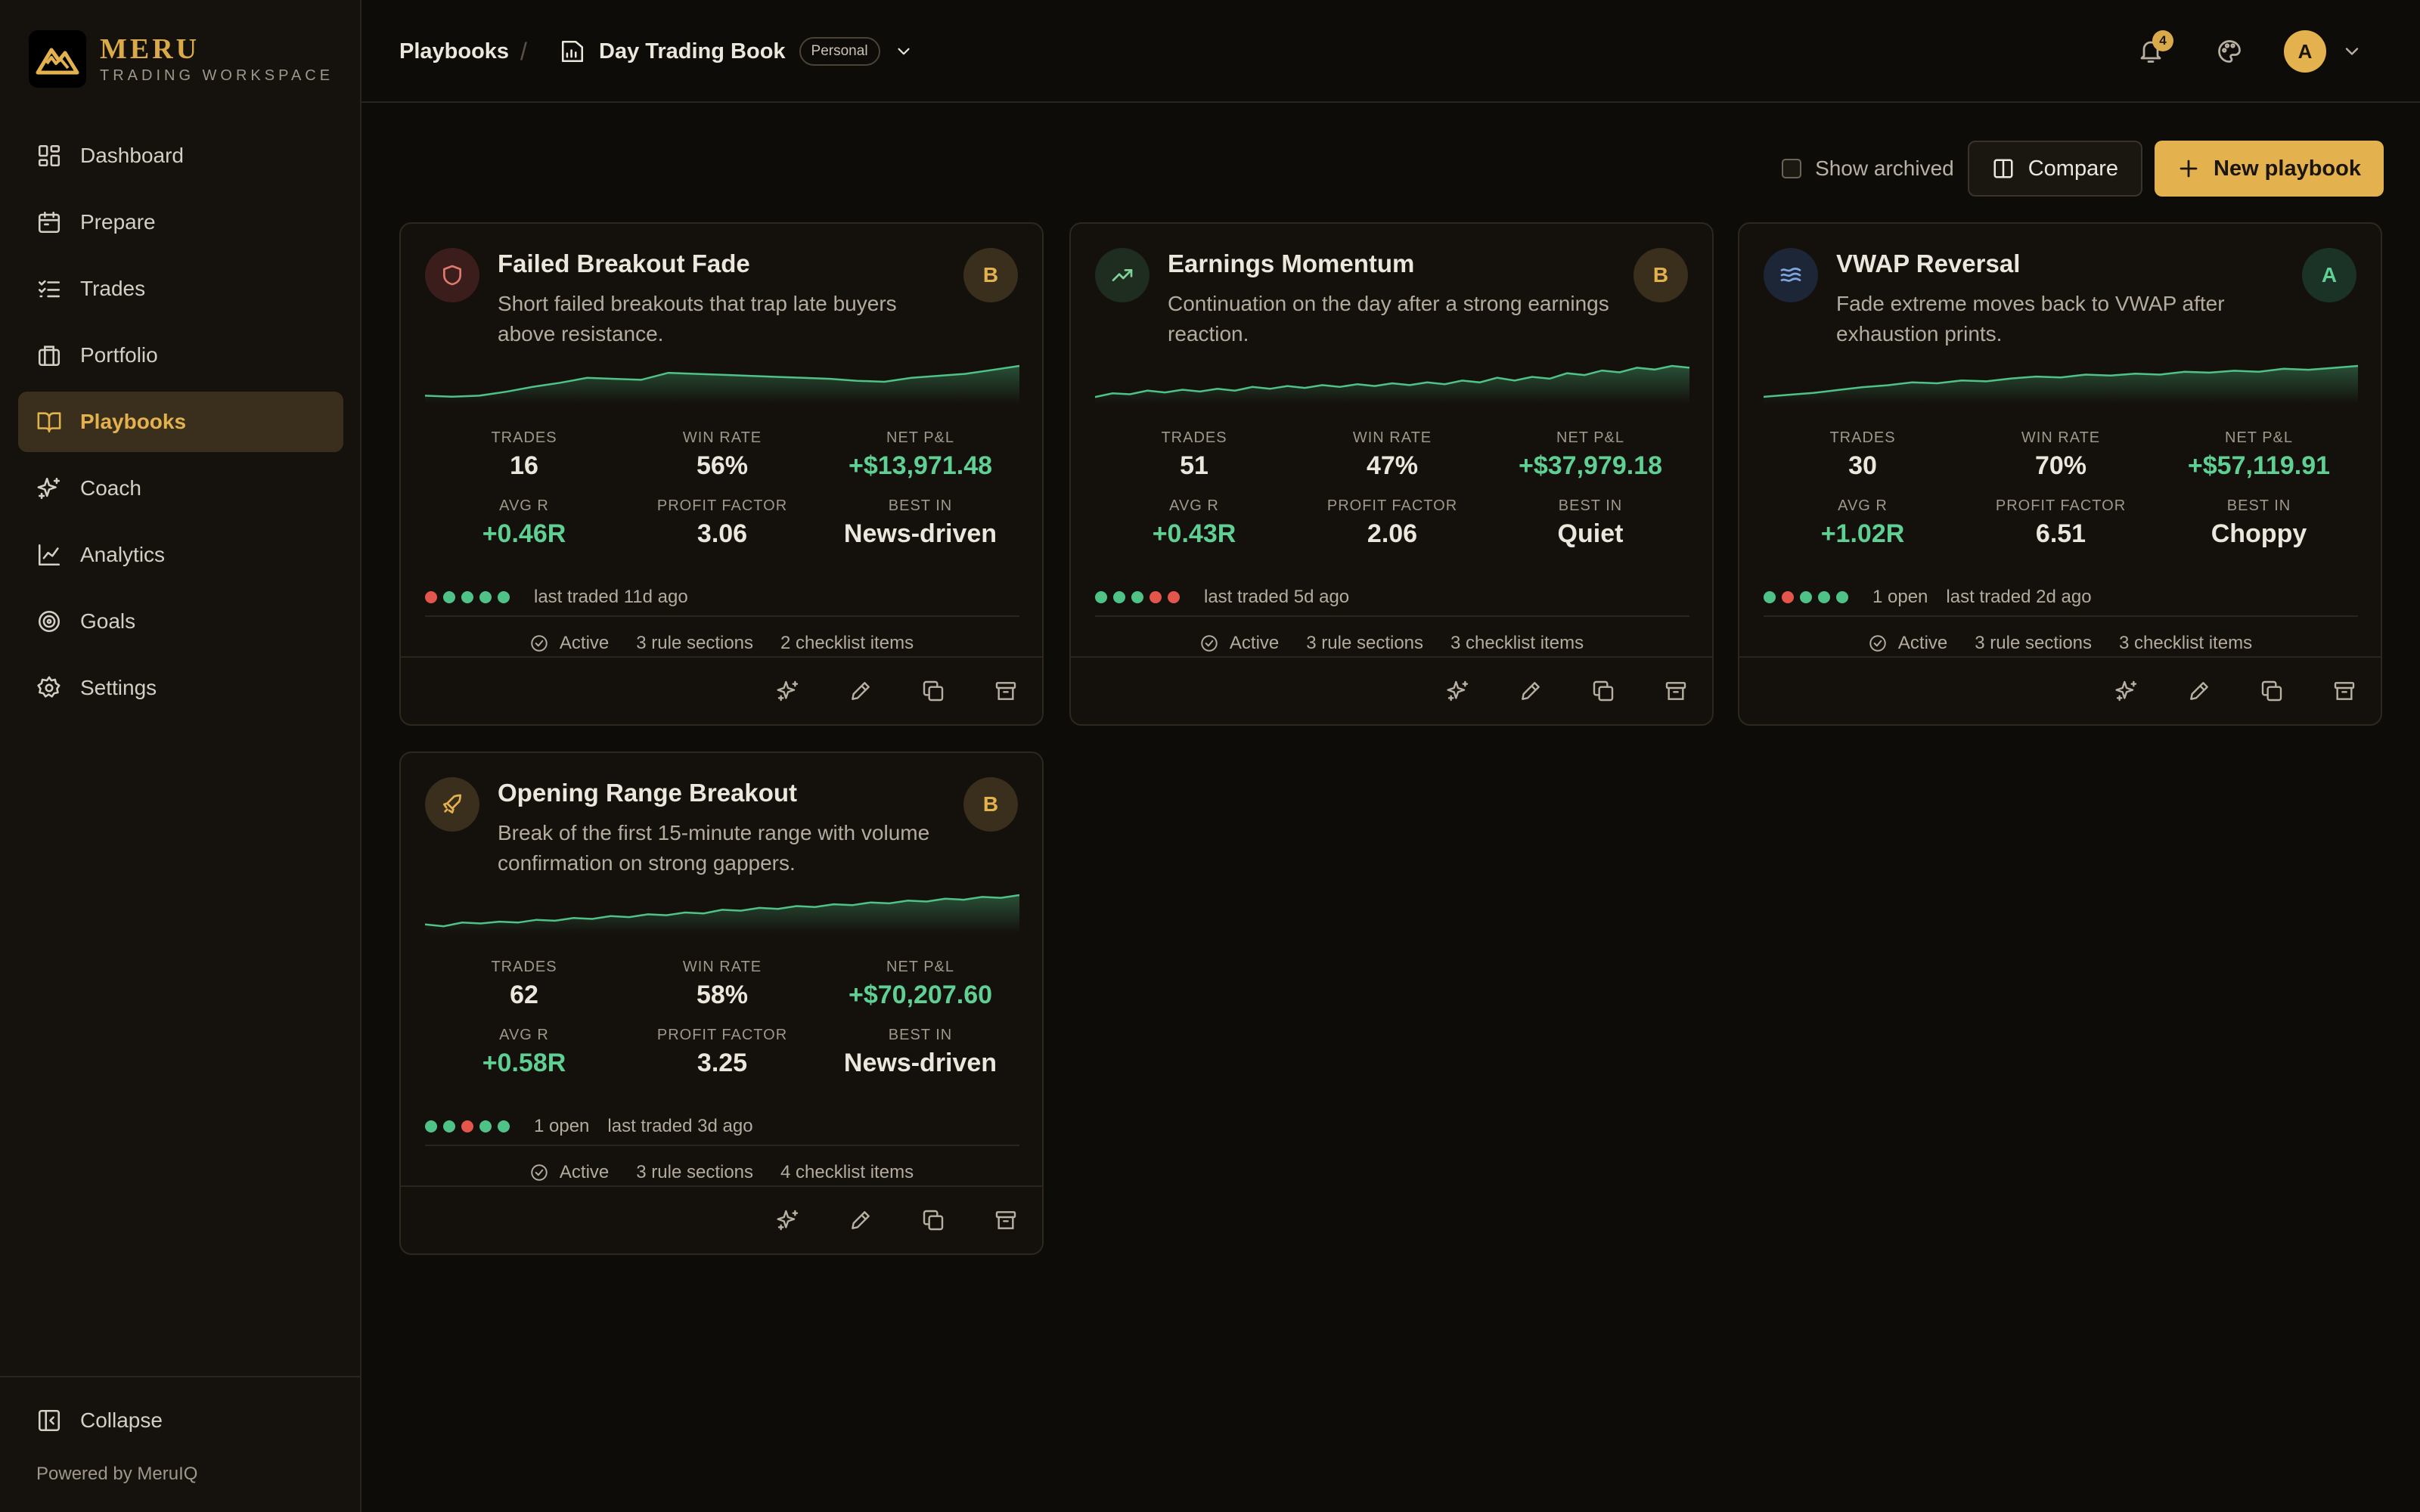  I want to click on pencil-icon, so click(861, 1220).